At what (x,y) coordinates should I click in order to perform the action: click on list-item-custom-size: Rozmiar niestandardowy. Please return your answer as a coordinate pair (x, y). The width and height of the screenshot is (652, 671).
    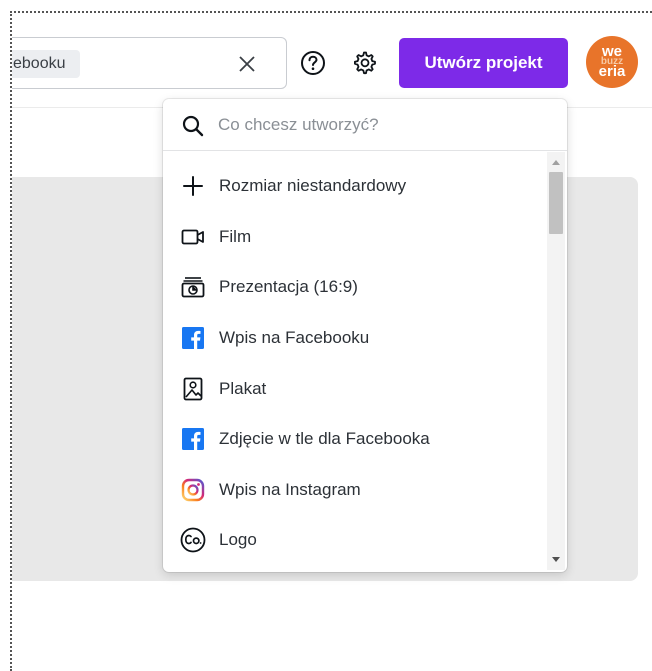
    Looking at the image, I should click on (354, 186).